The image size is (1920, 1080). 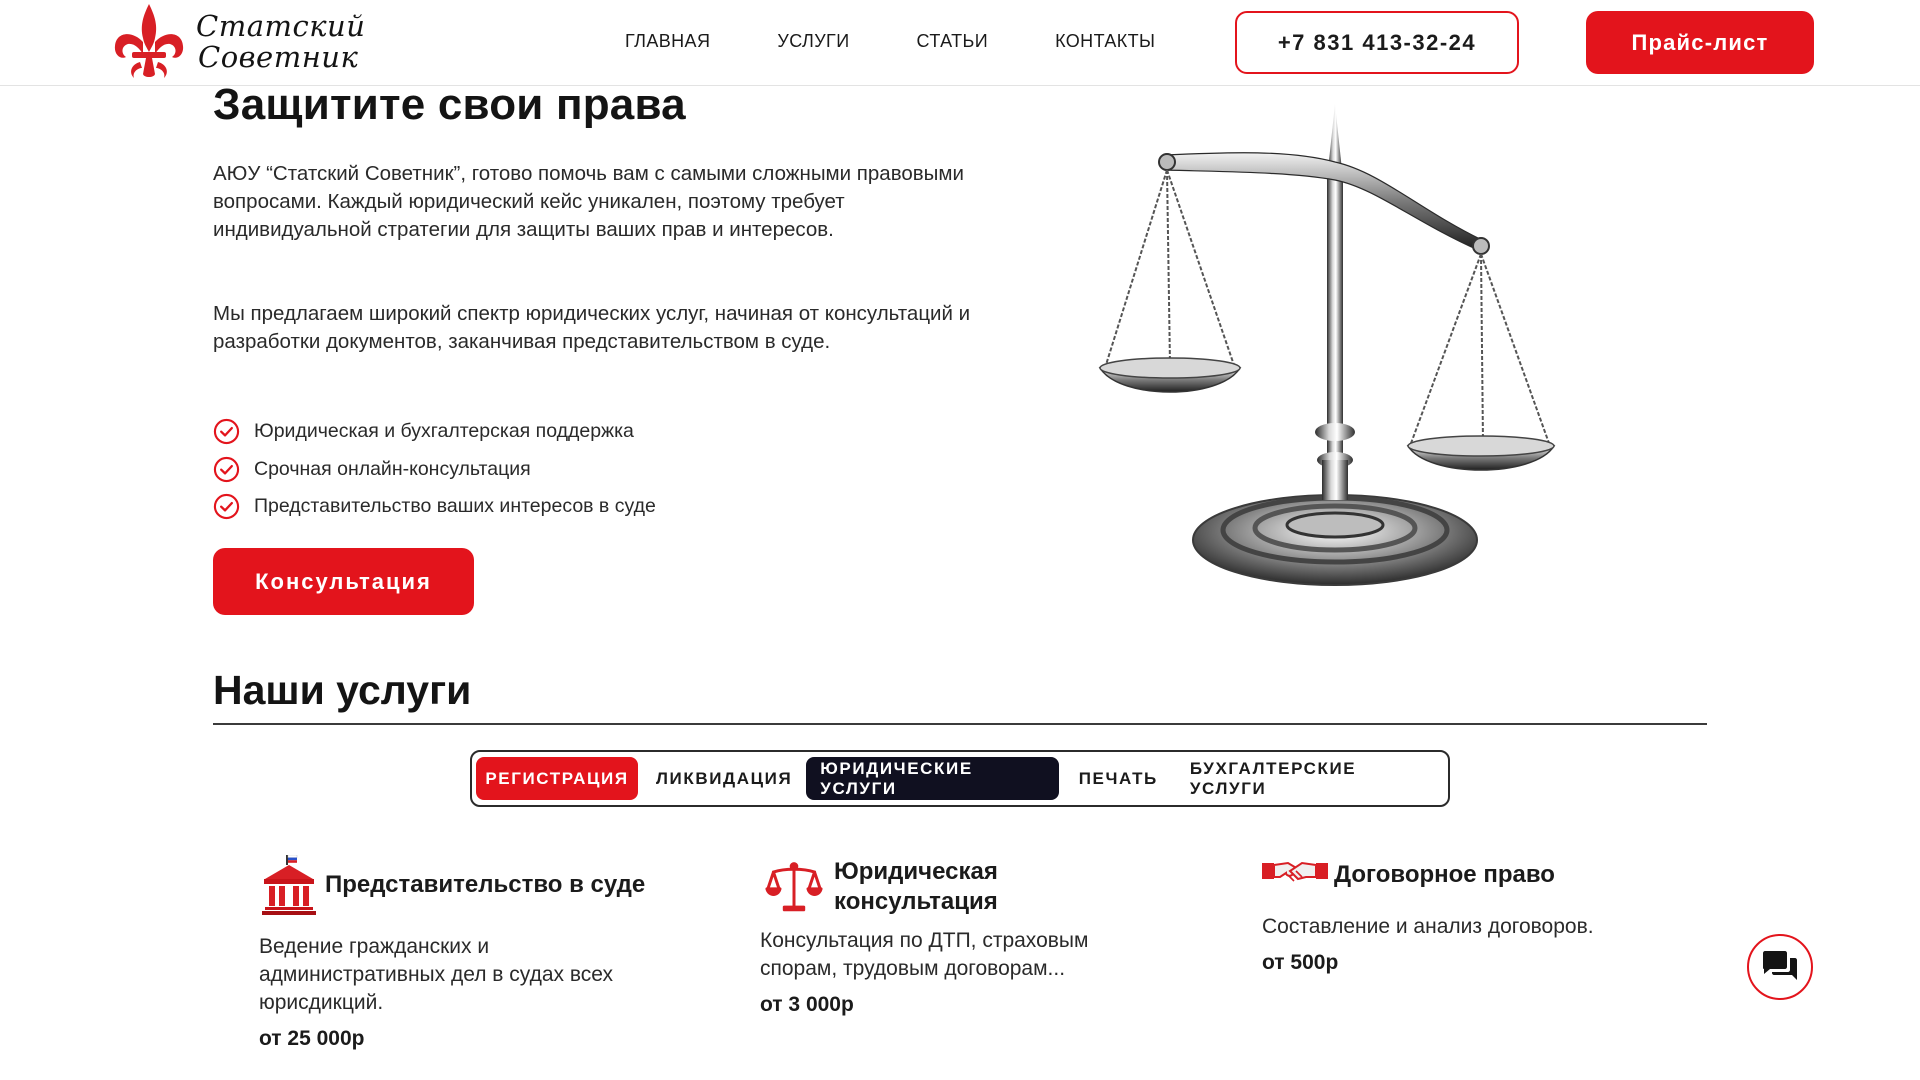 What do you see at coordinates (342, 690) in the screenshot?
I see `services-title: Наши услуги` at bounding box center [342, 690].